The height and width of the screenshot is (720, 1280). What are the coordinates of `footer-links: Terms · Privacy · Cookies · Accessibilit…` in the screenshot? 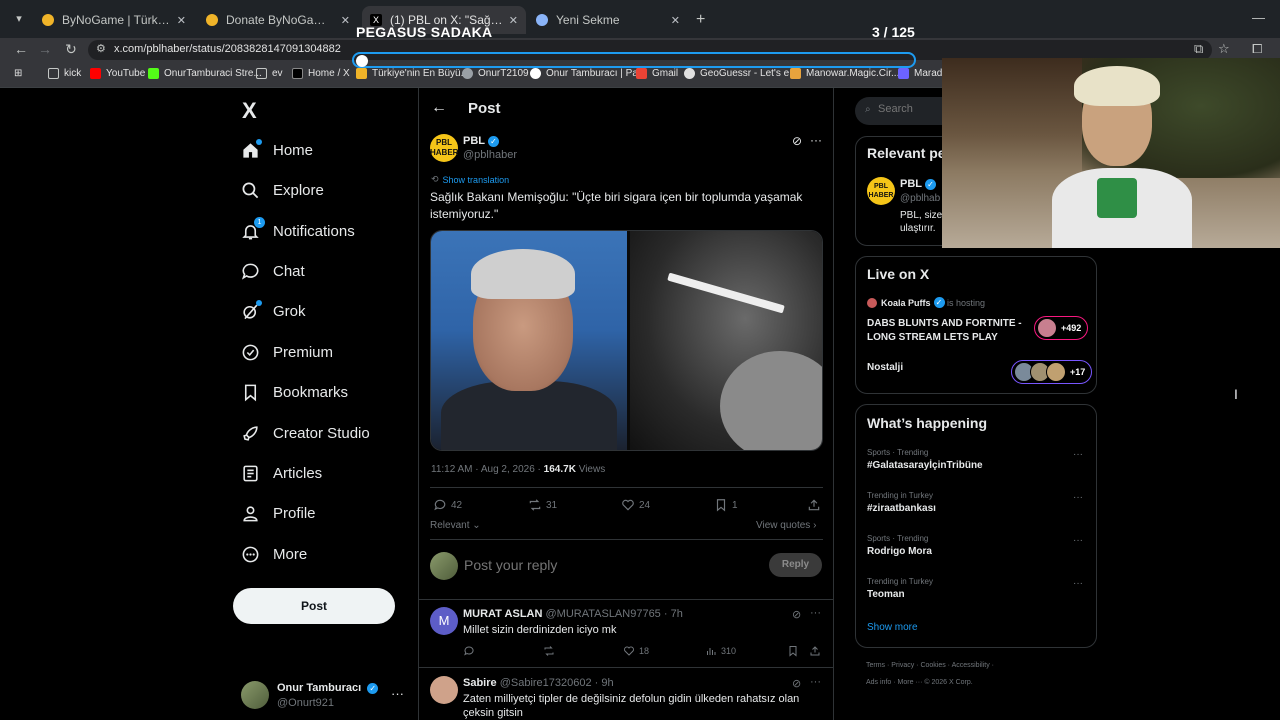 It's located at (930, 665).